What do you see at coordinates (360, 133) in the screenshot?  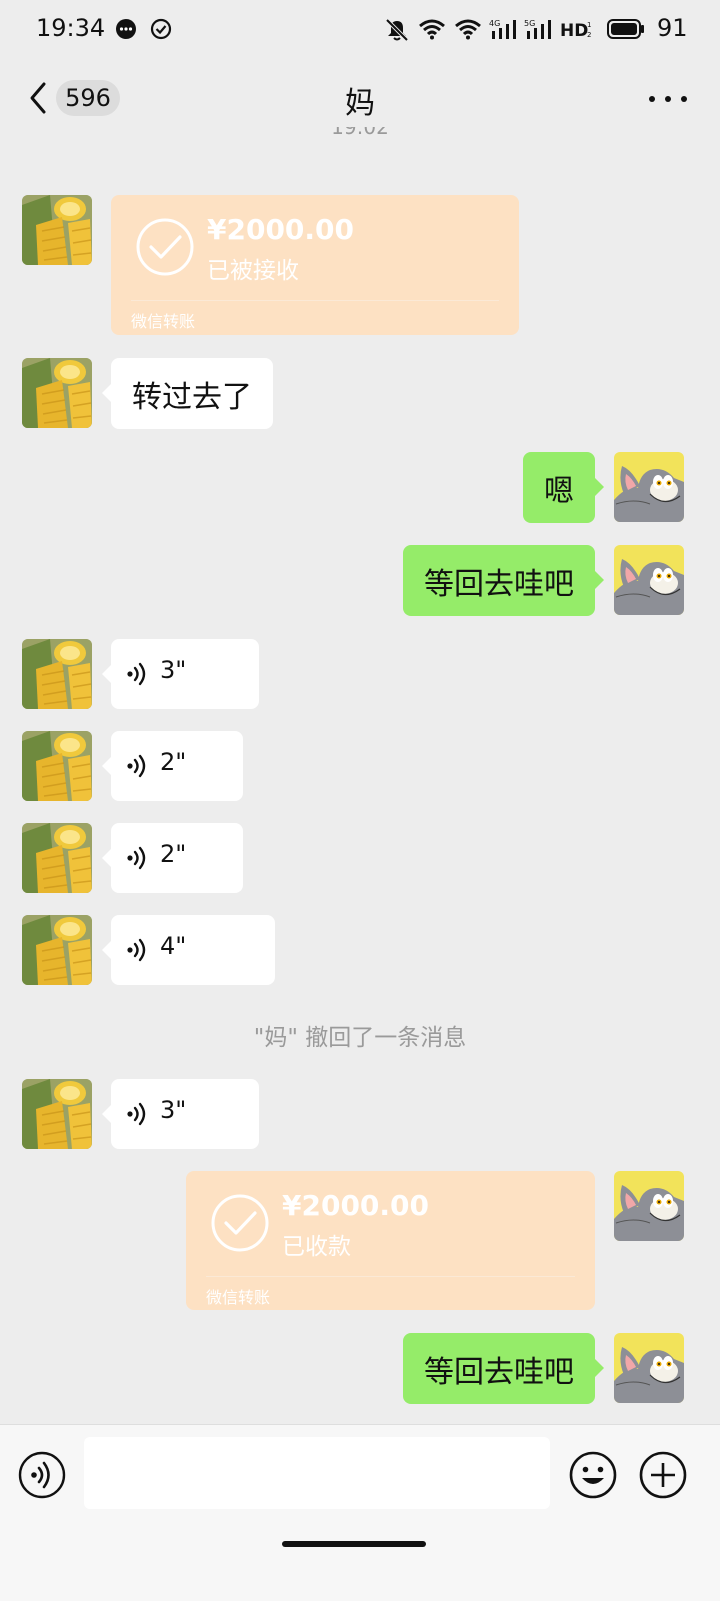 I see `message-timestamp: 19:02` at bounding box center [360, 133].